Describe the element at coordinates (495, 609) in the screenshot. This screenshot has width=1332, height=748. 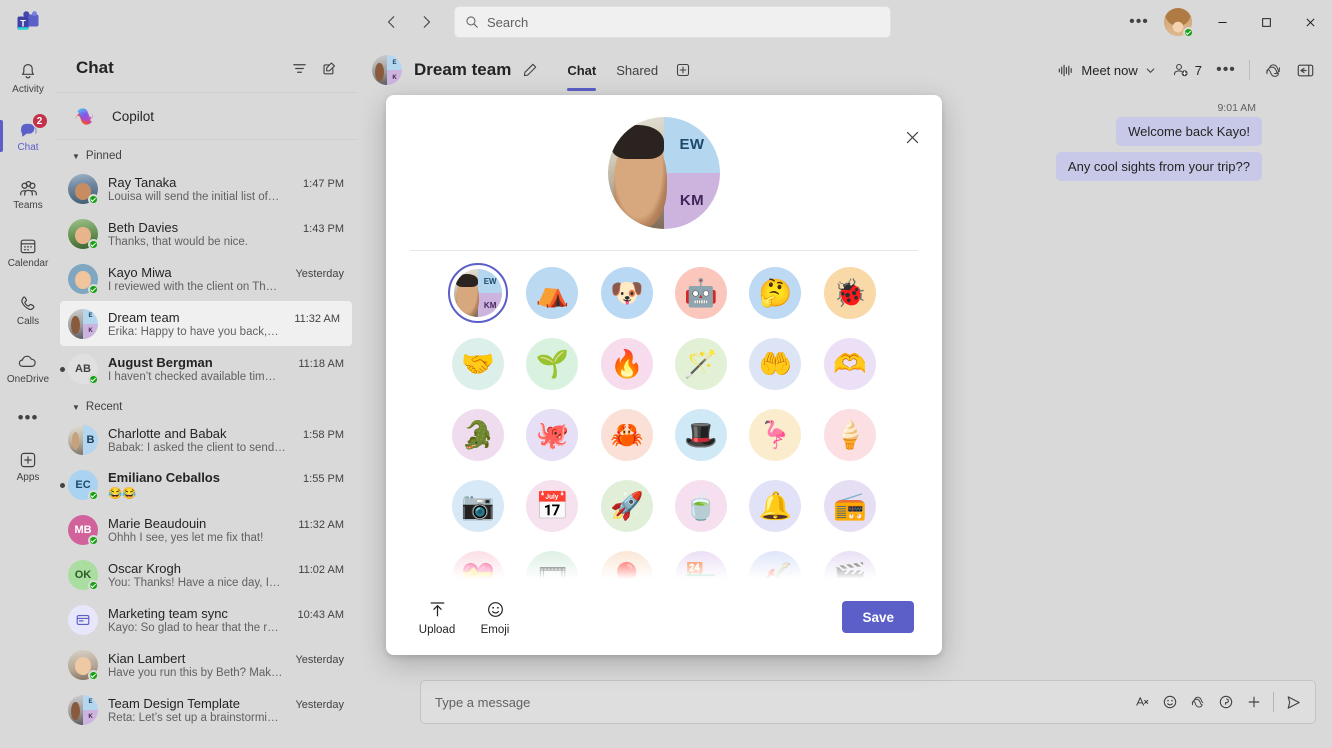
I see `emoji-icon` at that location.